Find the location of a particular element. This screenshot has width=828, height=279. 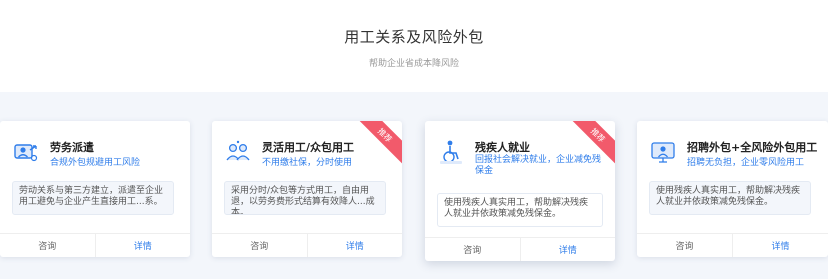

card-description: 劳动关系与第三方建立，派遣至企业用工避免与企业产生直接用工...系。 is located at coordinates (93, 198).